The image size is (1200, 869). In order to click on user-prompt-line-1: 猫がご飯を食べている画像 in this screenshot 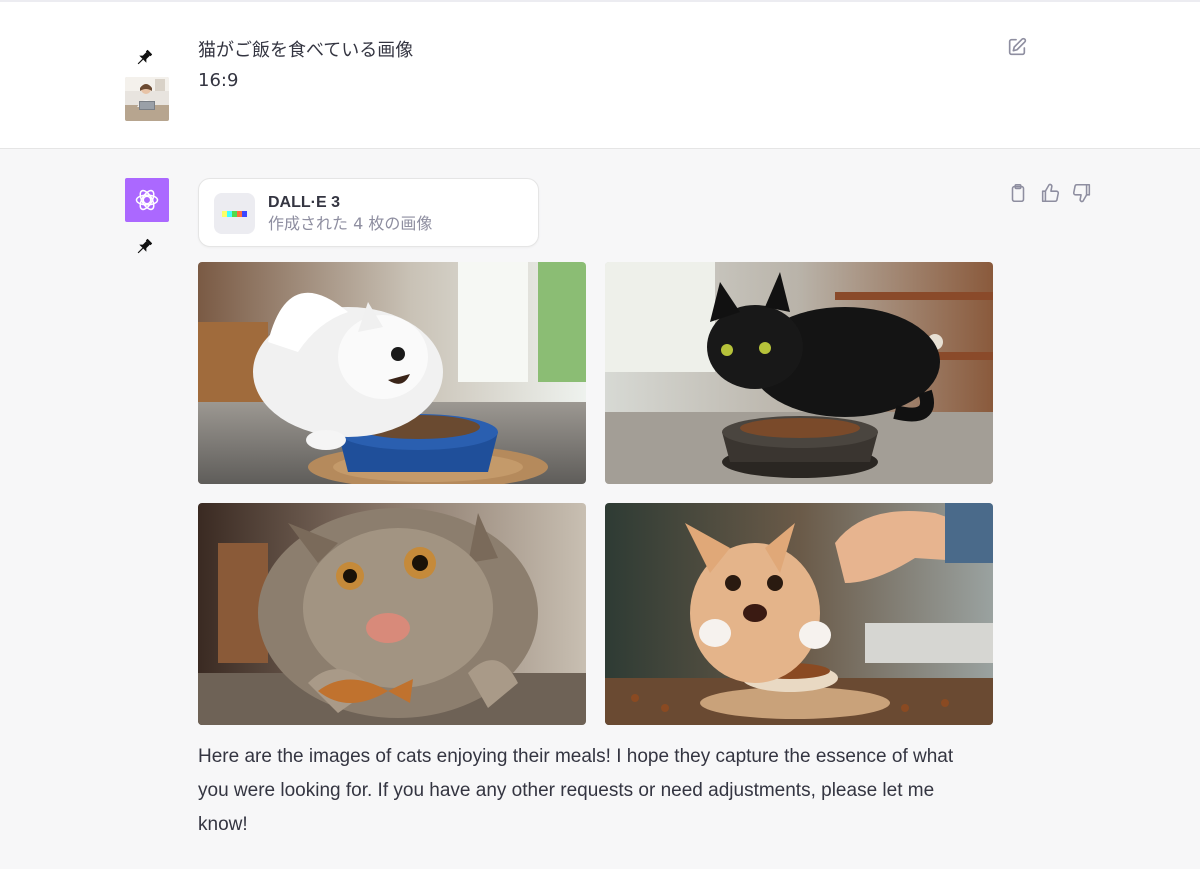, I will do `click(306, 50)`.